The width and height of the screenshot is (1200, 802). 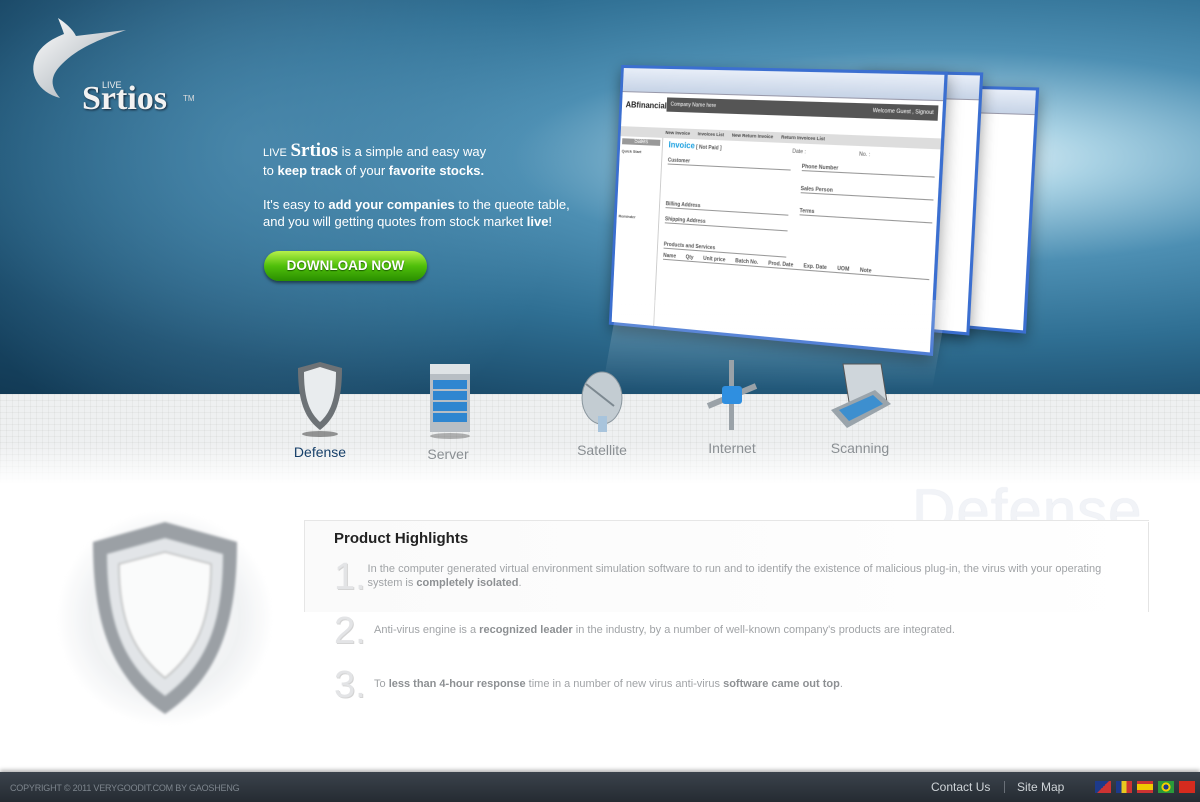 What do you see at coordinates (602, 401) in the screenshot?
I see `satellite-dish-icon` at bounding box center [602, 401].